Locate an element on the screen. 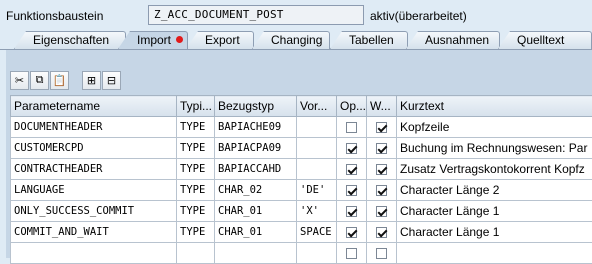 The image size is (592, 264). cell-ref: BAPIACPA09 is located at coordinates (256, 148).